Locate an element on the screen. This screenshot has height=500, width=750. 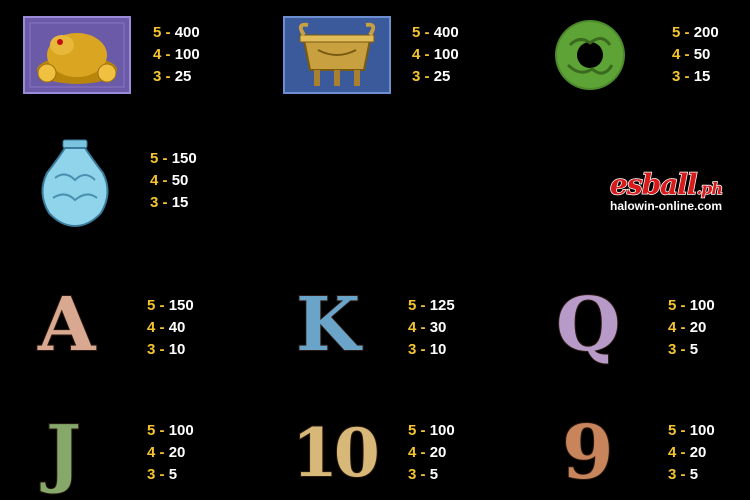
watermark-site: halowin-online.com is located at coordinates (666, 206).